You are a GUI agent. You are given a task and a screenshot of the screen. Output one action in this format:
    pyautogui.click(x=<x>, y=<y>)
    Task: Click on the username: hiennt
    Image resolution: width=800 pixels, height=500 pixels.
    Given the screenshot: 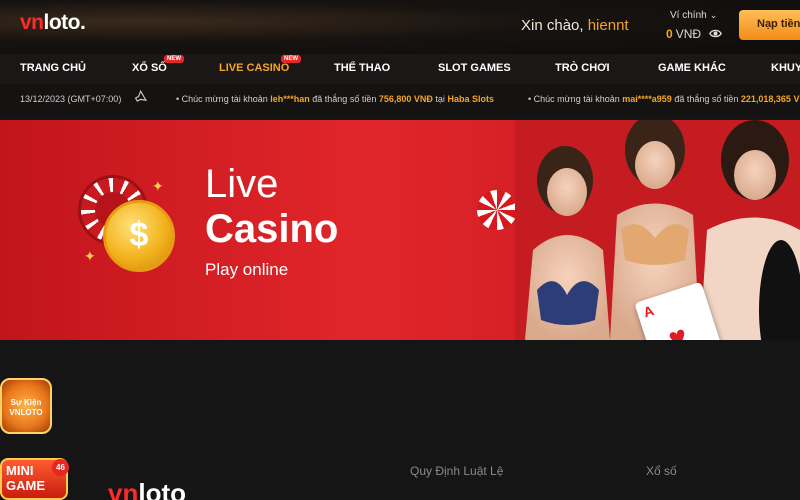 What is the action you would take?
    pyautogui.click(x=608, y=25)
    